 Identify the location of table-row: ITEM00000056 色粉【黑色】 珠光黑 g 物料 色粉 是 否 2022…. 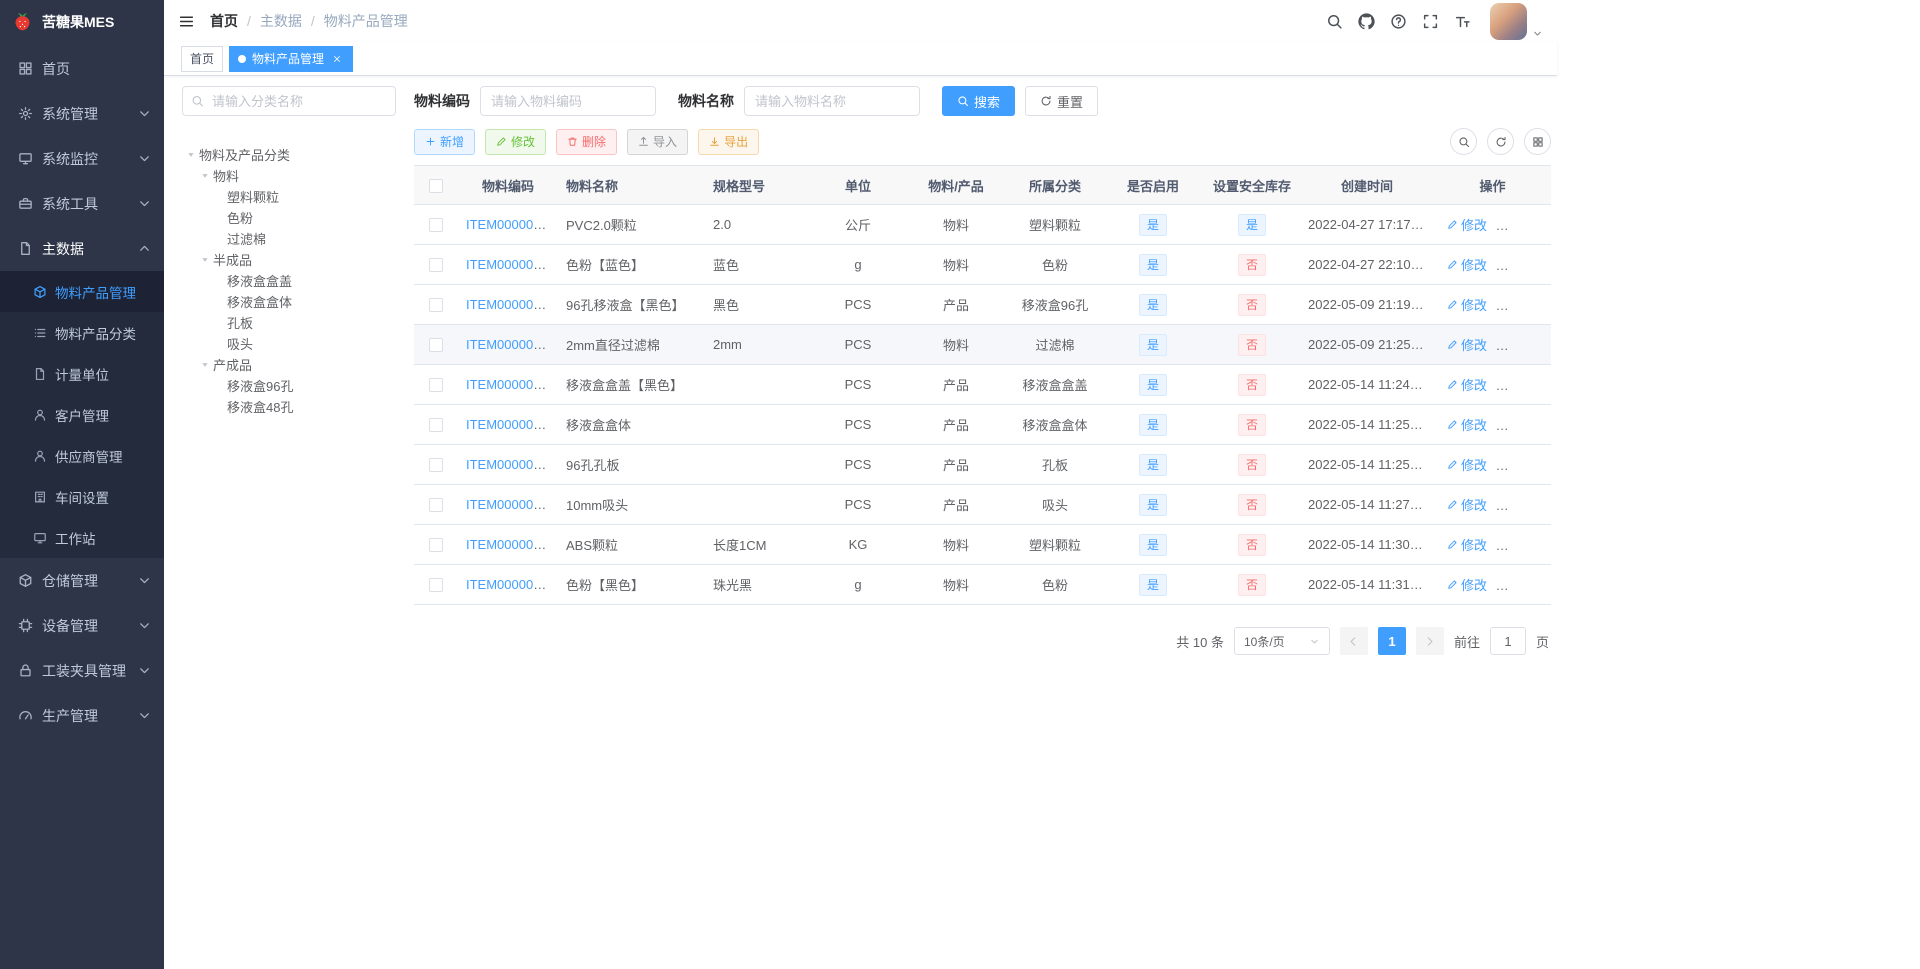
(982, 584).